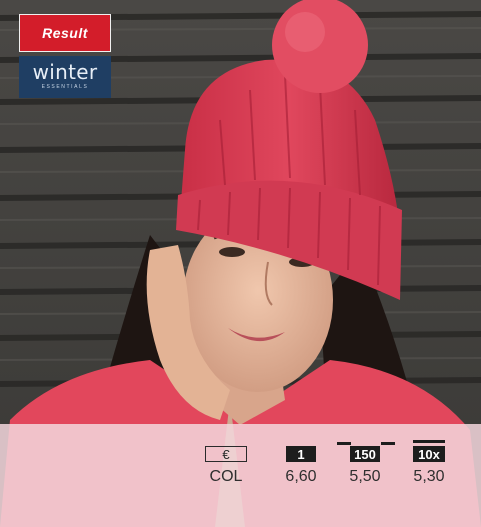  I want to click on winter-logo-text: winter, so click(65, 72).